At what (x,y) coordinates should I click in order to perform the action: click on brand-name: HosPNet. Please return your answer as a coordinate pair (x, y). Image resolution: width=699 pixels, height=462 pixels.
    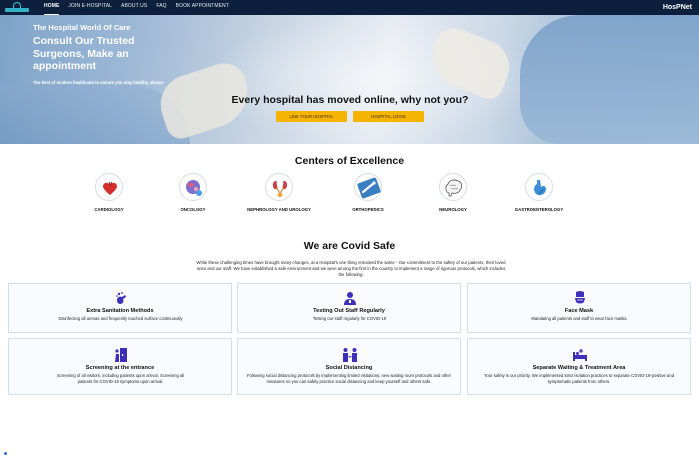
    Looking at the image, I should click on (677, 7).